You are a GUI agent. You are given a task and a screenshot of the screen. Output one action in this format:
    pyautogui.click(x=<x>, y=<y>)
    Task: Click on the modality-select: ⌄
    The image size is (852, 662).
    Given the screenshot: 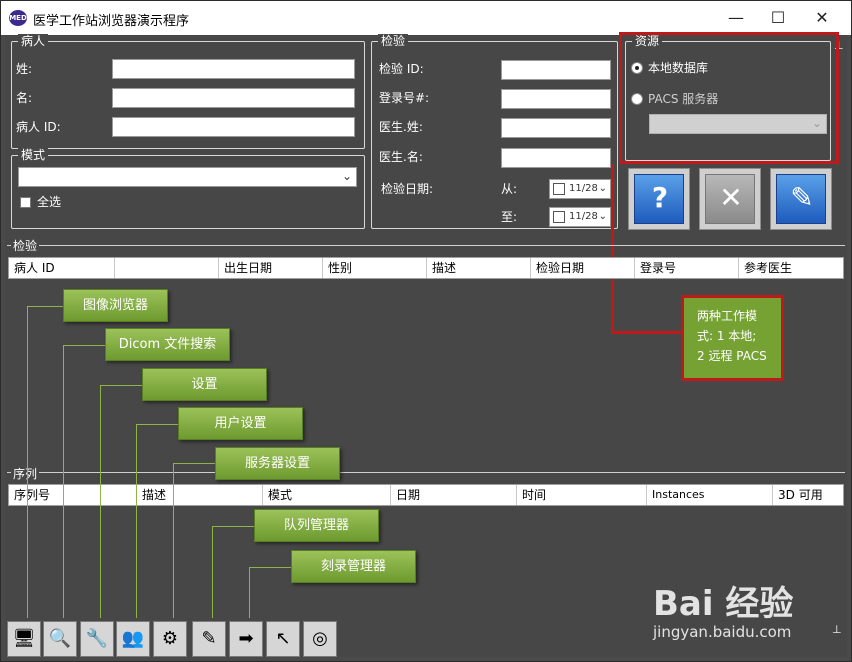 What is the action you would take?
    pyautogui.click(x=187, y=177)
    